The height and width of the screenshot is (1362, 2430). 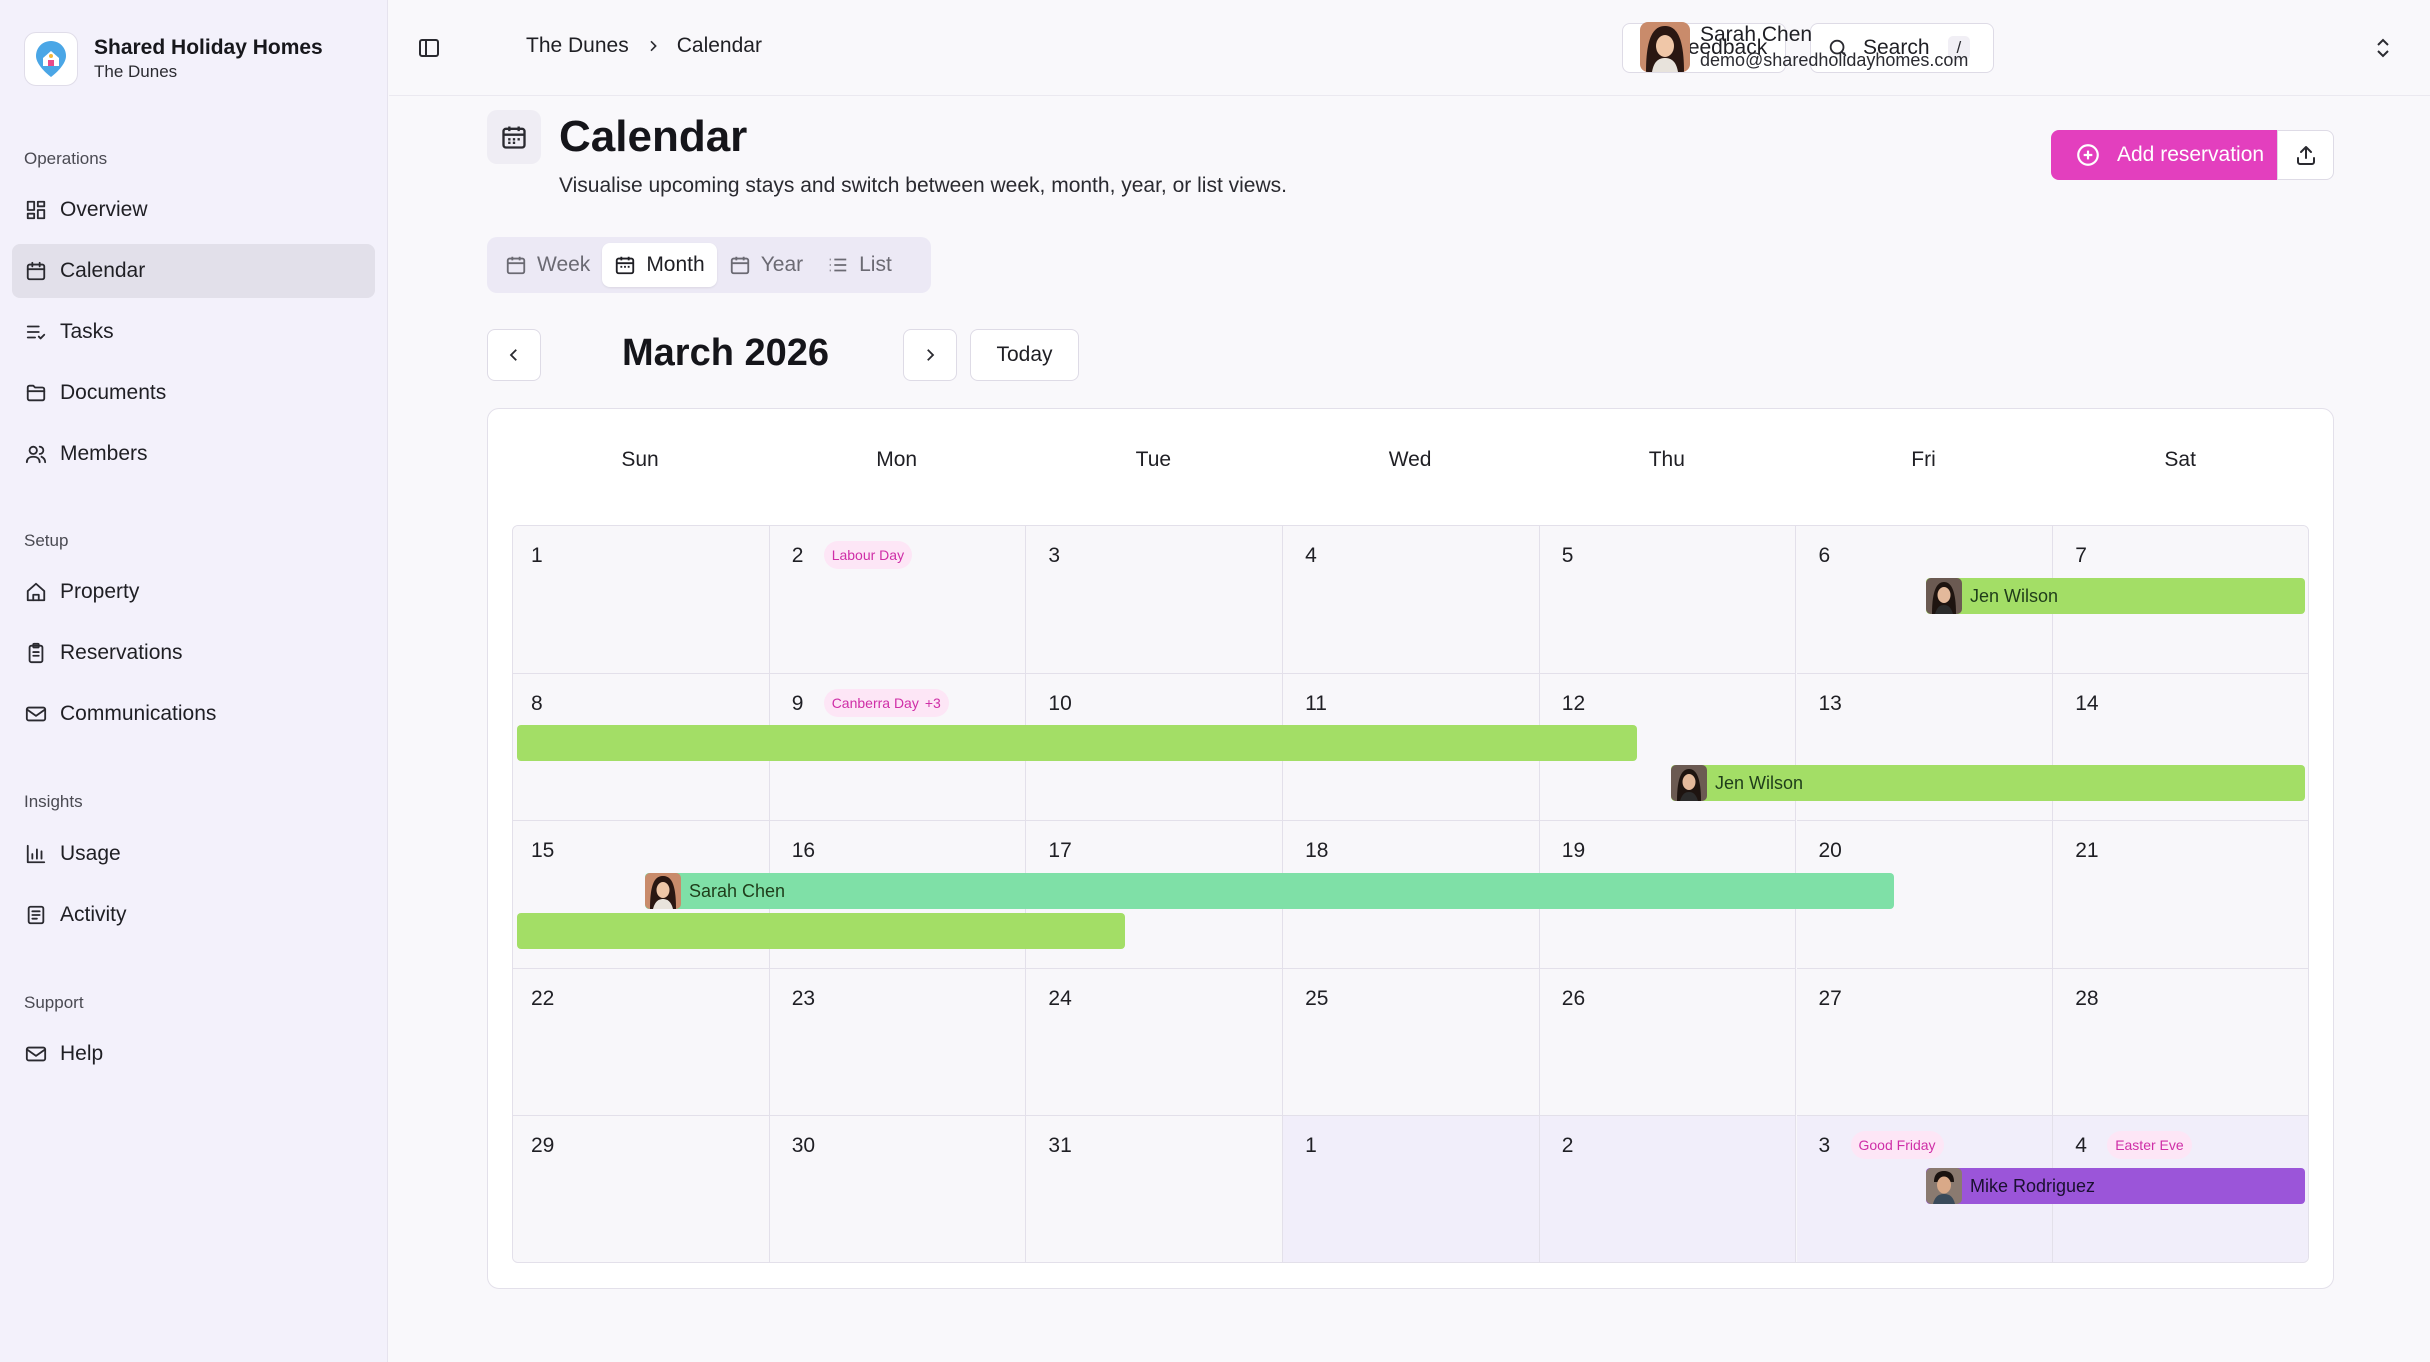 I want to click on export-button, so click(x=2305, y=155).